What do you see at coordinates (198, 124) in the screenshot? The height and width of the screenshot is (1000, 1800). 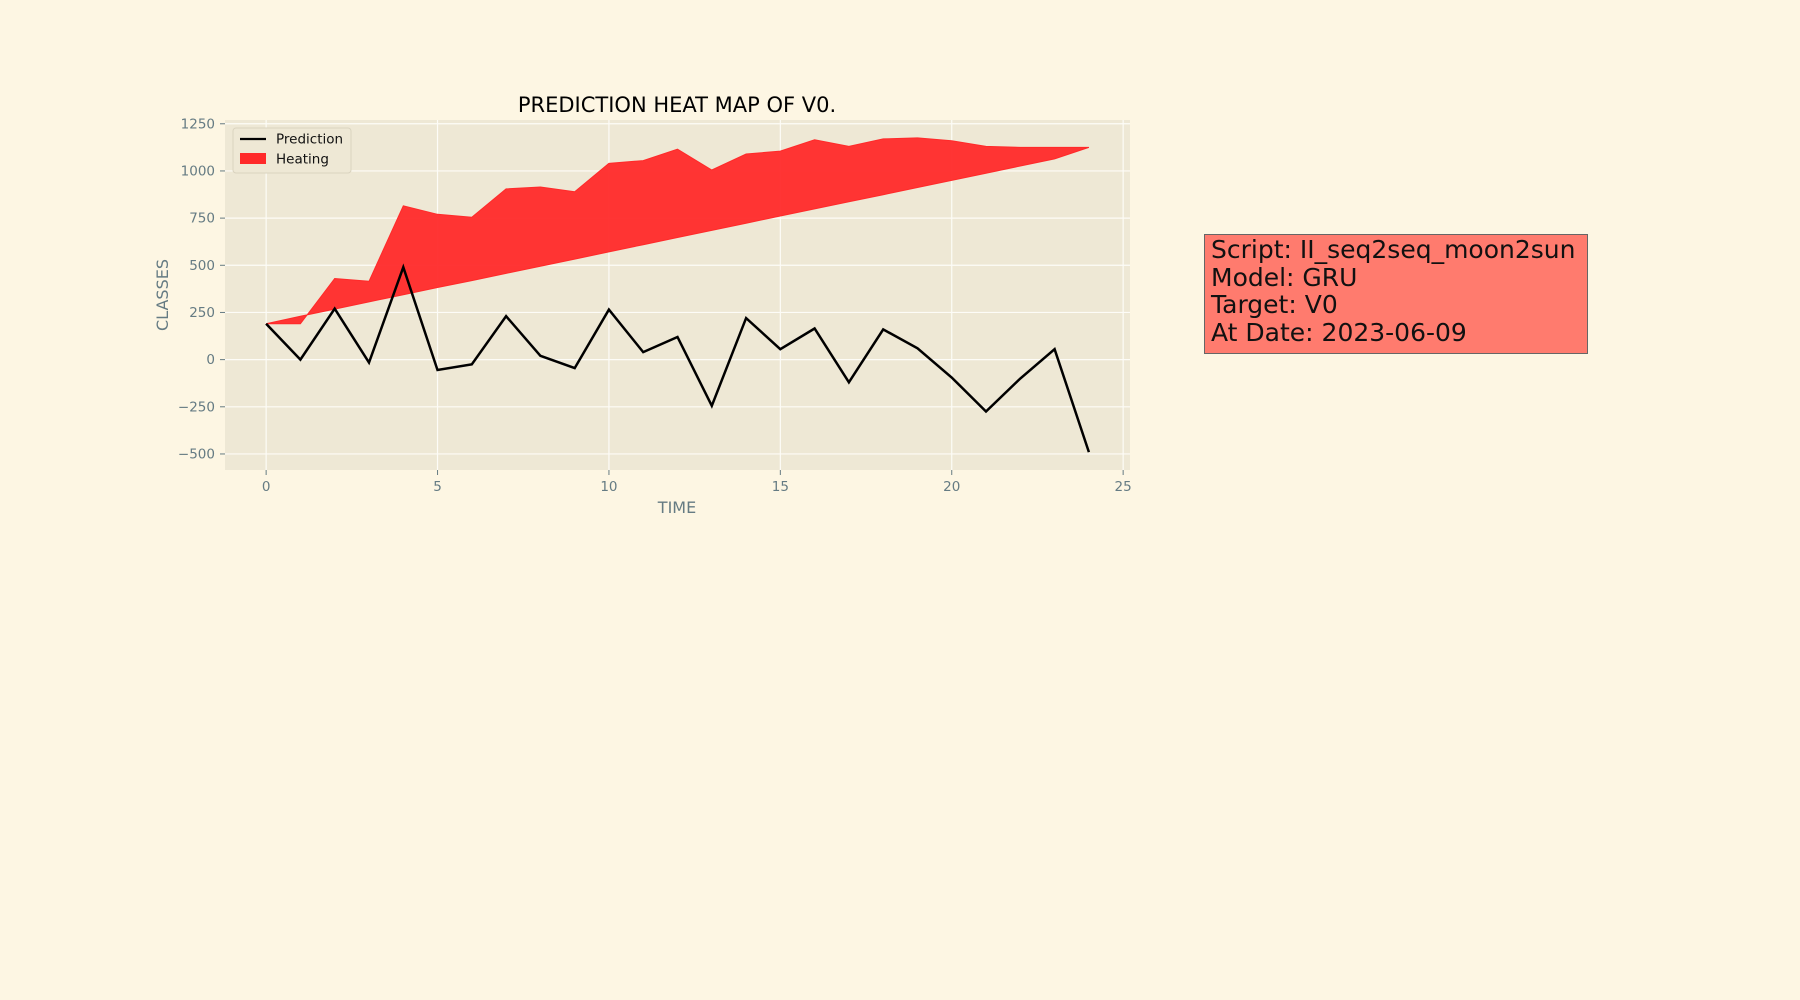 I see `y-tick-label: 1250` at bounding box center [198, 124].